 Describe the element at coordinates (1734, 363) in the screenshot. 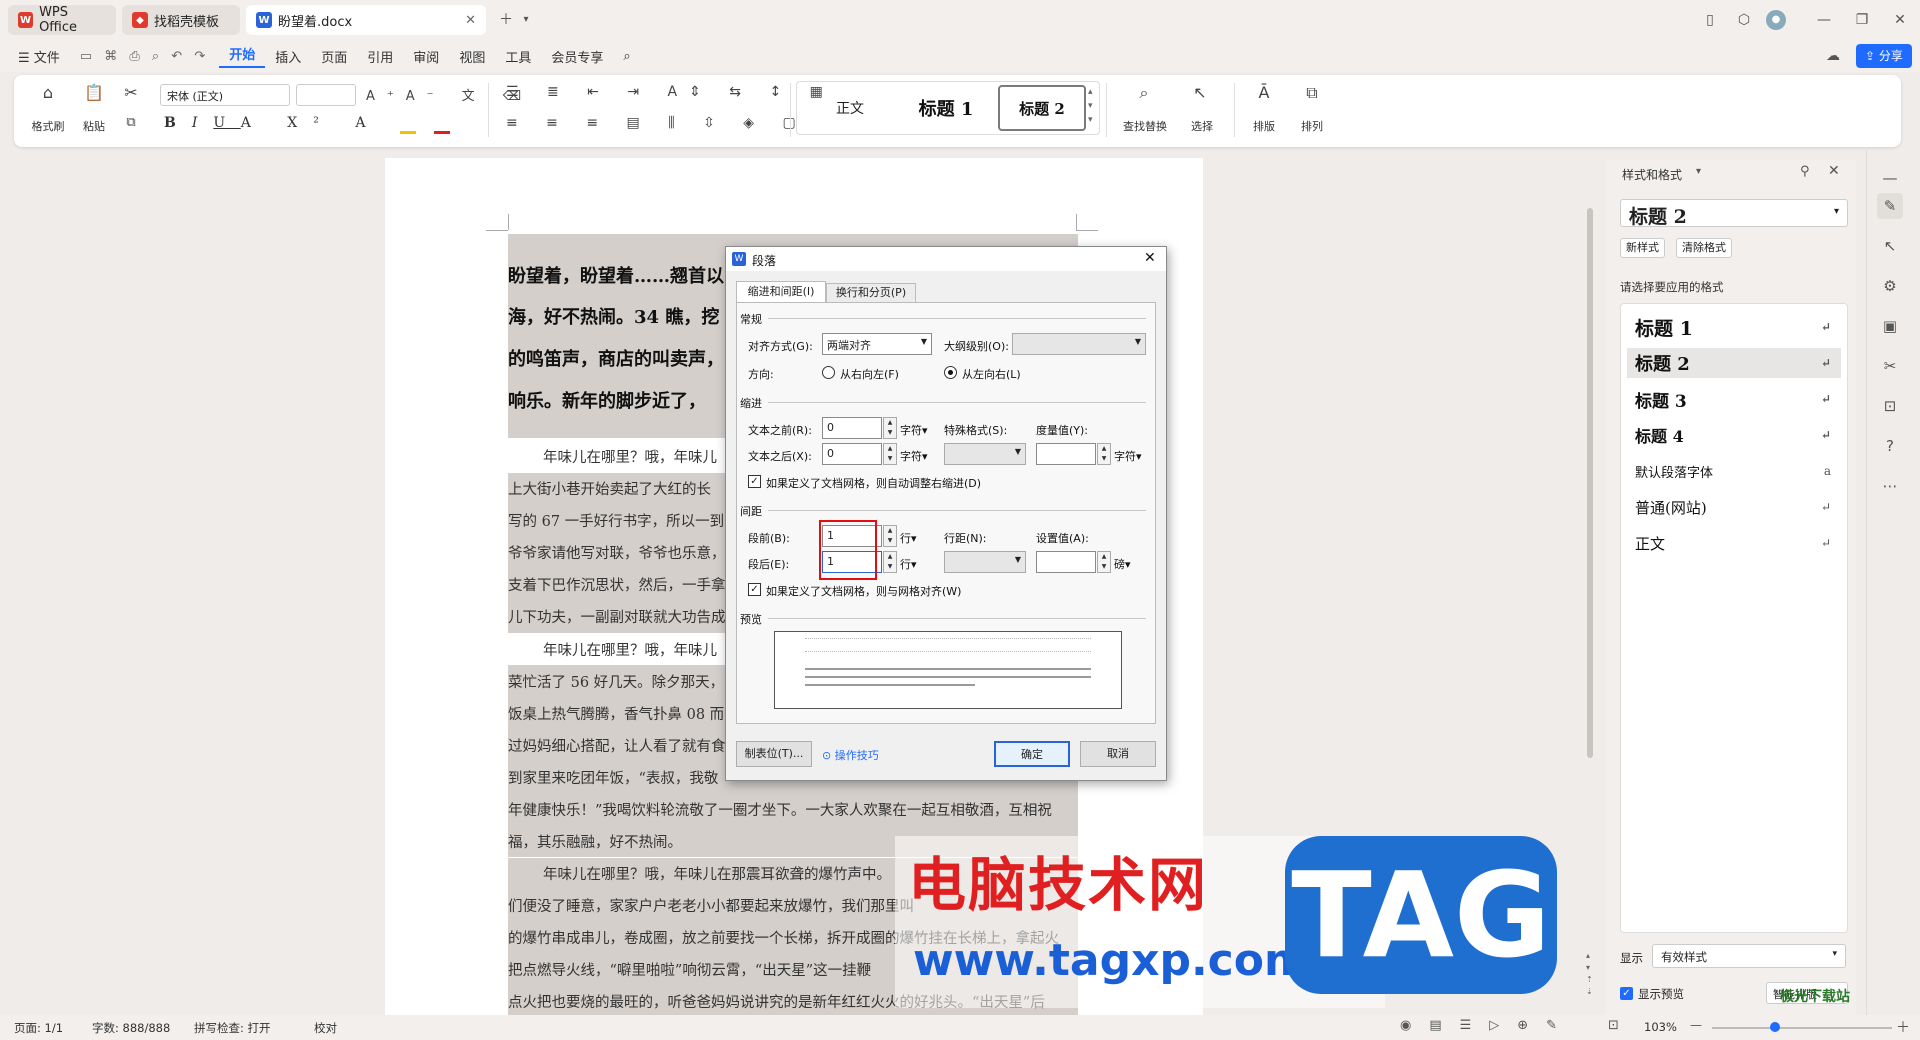

I see `style-item-heading-2: 标题 2 ↵` at that location.